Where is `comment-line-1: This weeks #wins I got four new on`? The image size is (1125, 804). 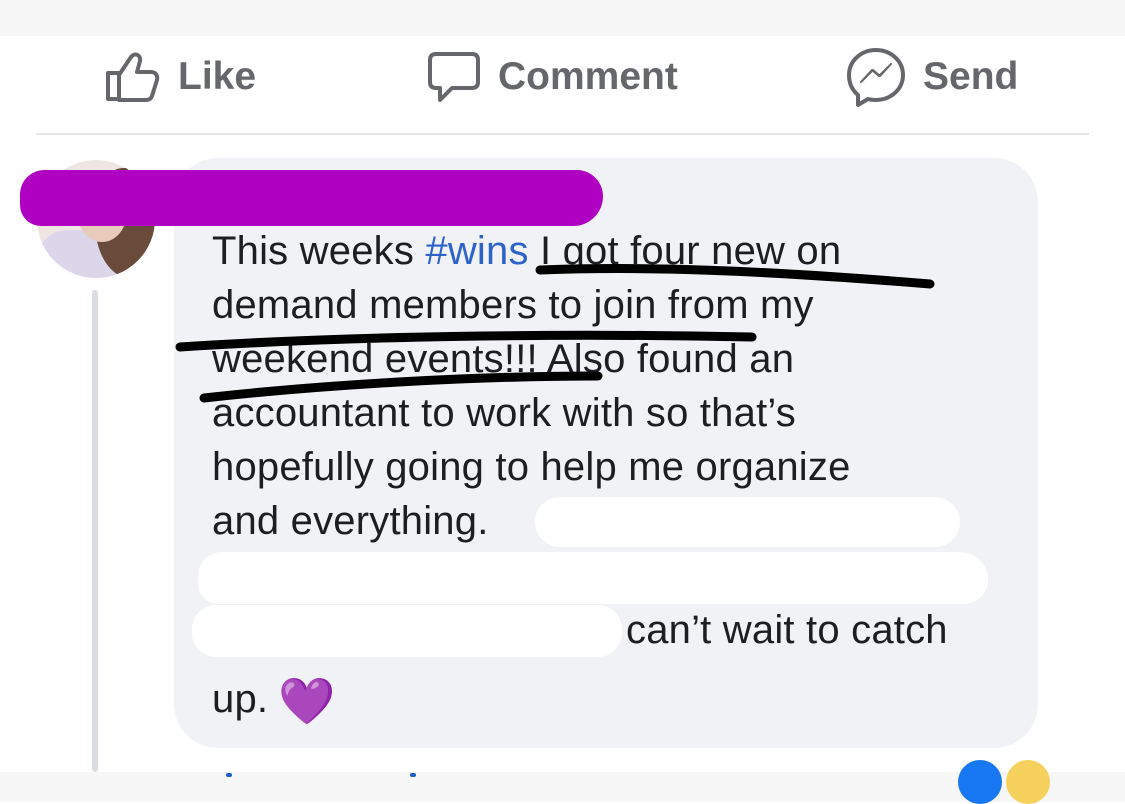 comment-line-1: This weeks #wins I got four new on is located at coordinates (526, 251).